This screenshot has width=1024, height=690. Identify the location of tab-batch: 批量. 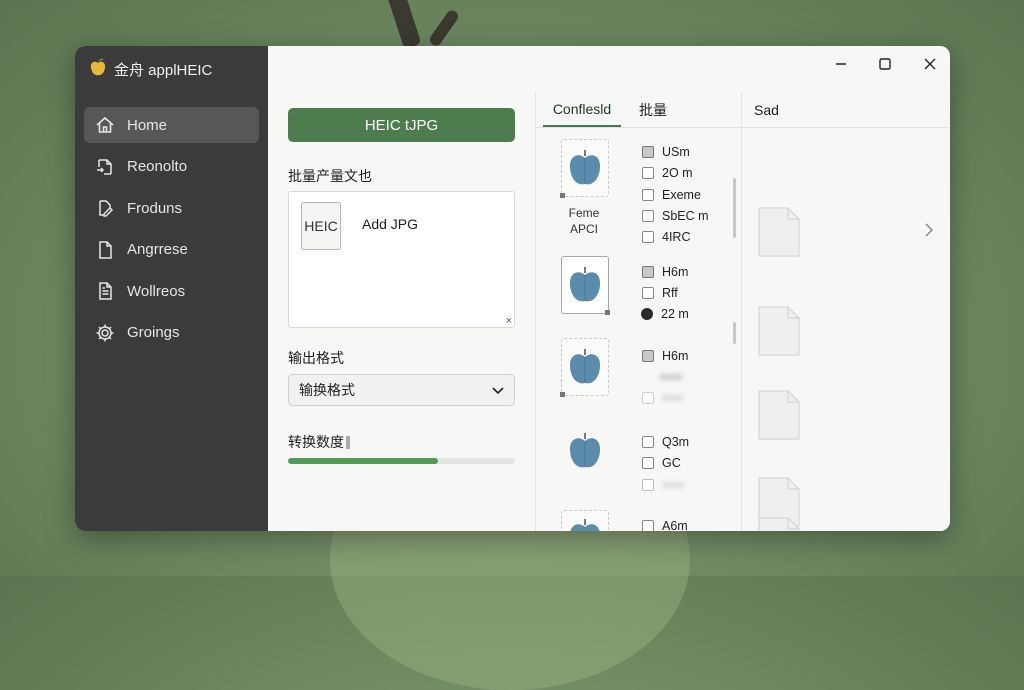
(653, 109).